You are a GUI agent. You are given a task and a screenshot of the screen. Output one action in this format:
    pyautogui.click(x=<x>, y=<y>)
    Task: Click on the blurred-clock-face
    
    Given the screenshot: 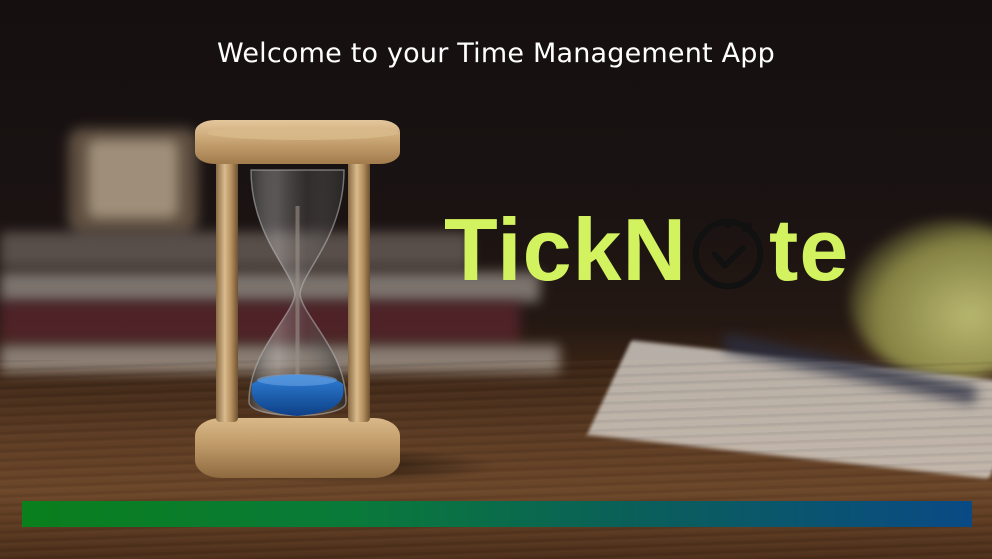 What is the action you would take?
    pyautogui.click(x=133, y=179)
    